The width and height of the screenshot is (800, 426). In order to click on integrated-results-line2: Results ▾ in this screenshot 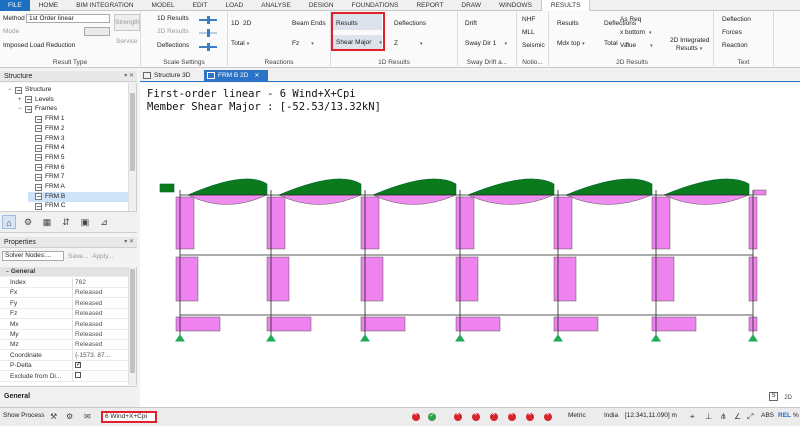, I will do `click(689, 48)`.